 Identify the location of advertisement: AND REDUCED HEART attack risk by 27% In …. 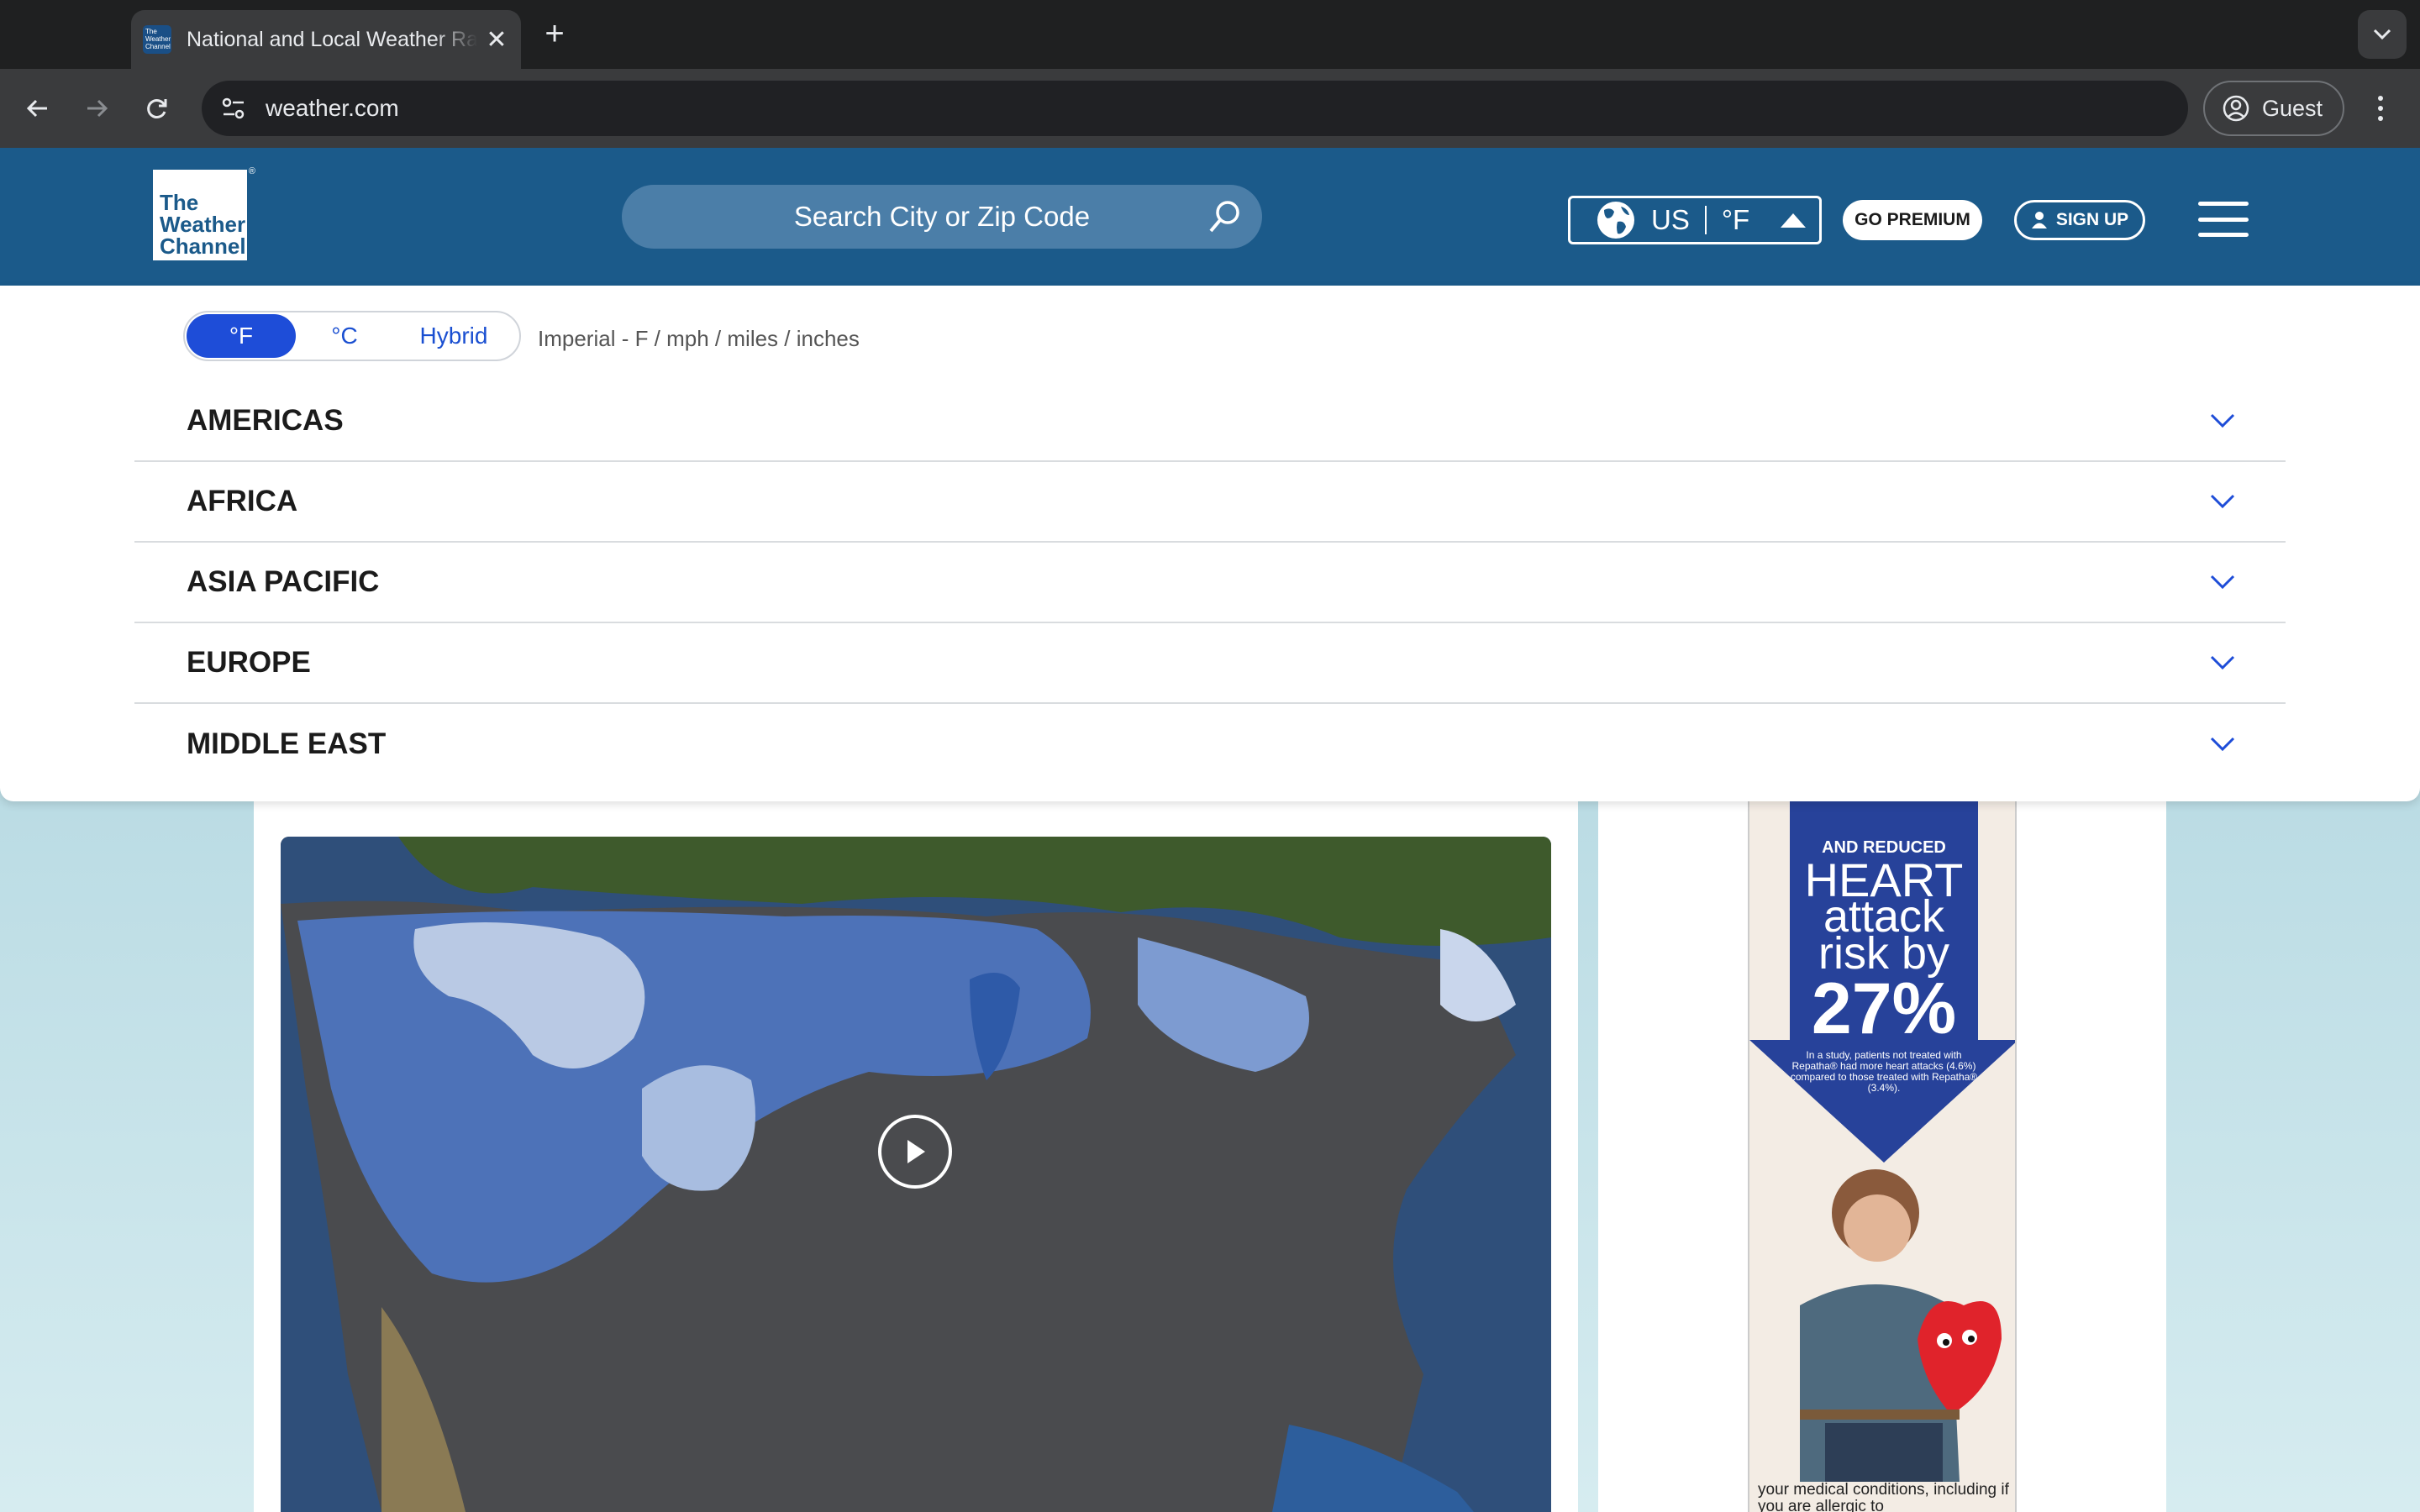
(1882, 1156).